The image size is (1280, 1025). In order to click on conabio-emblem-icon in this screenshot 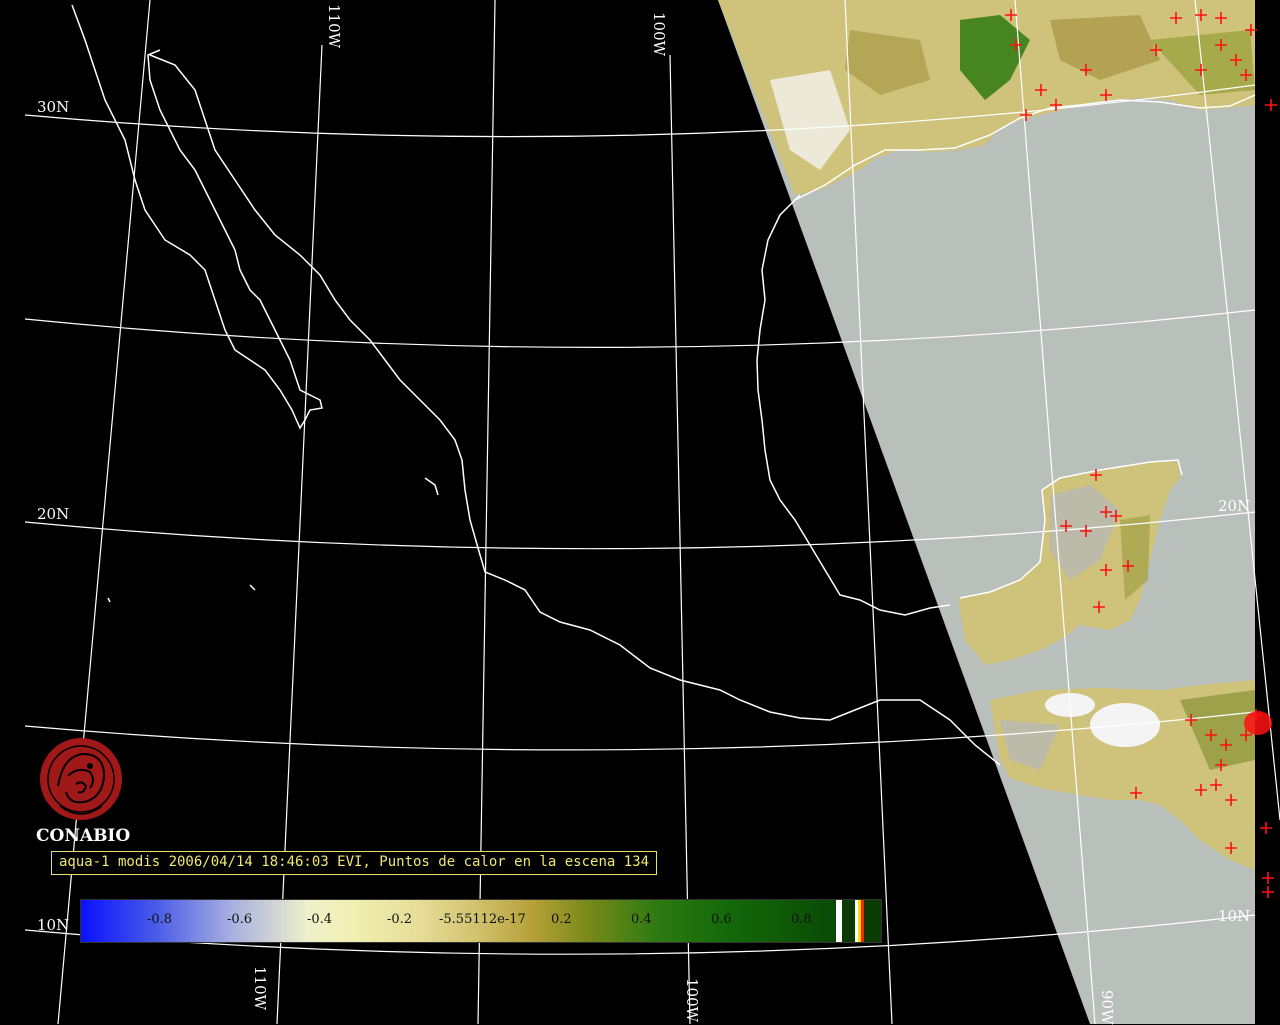, I will do `click(81, 779)`.